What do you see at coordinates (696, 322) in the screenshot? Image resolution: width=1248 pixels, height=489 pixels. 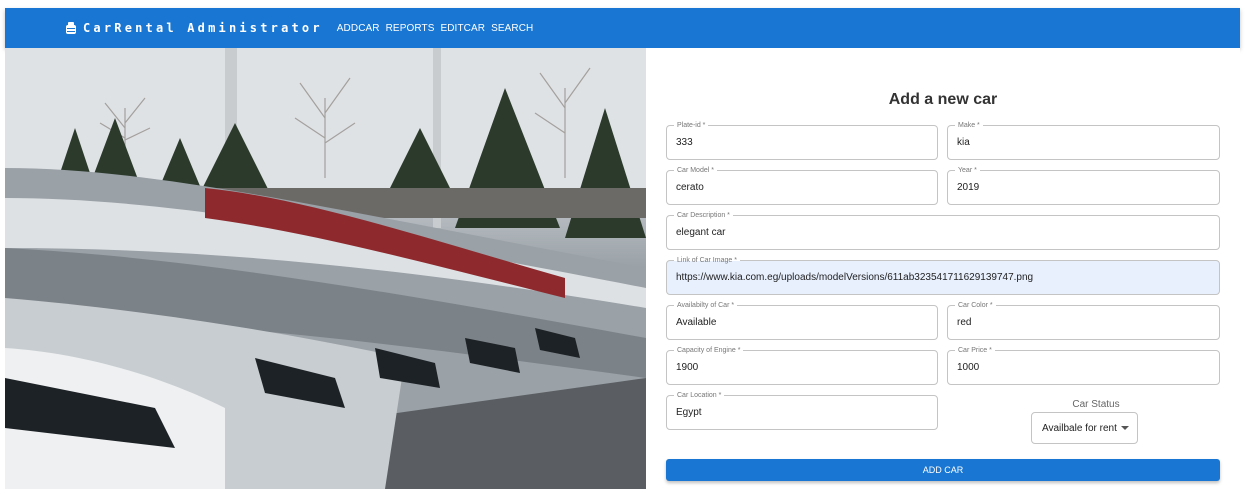 I see `availability-value: Available` at bounding box center [696, 322].